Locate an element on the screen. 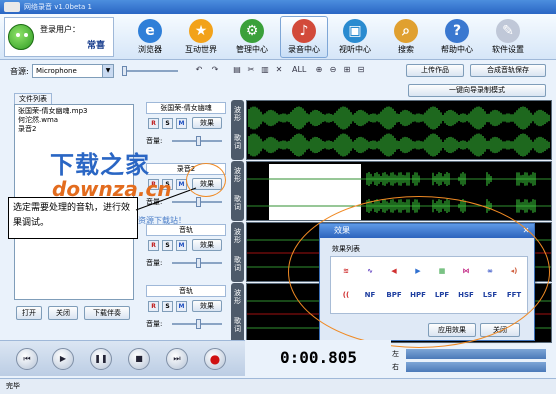 This screenshot has height=394, width=556. download-accompaniment-button: 下载伴奏 is located at coordinates (107, 313).